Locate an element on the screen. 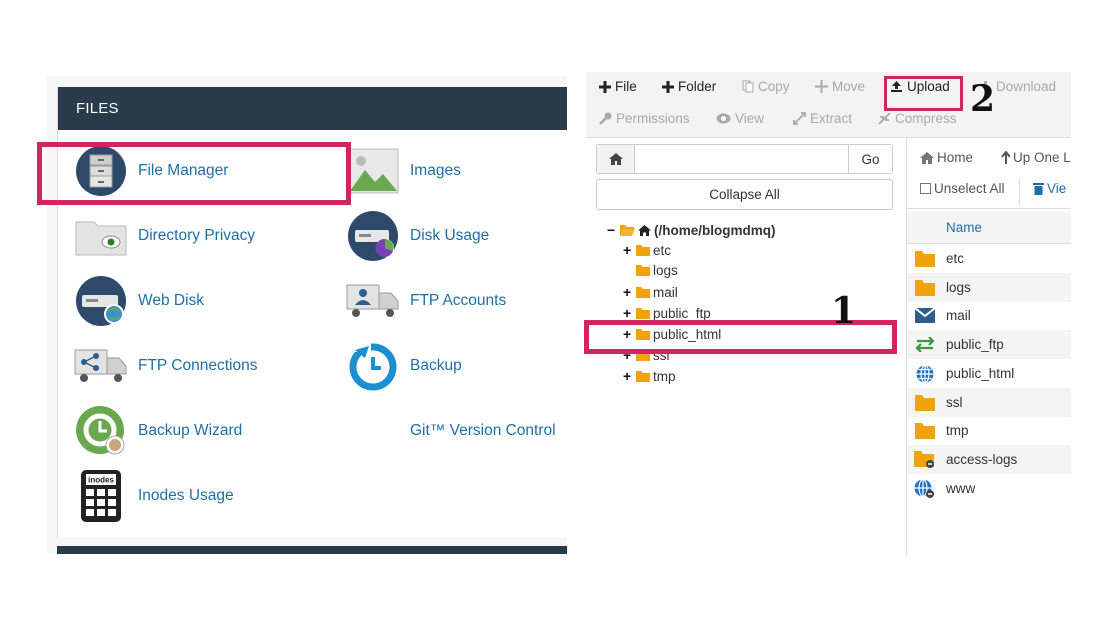 This screenshot has width=1120, height=630. trash-icon is located at coordinates (1038, 189).